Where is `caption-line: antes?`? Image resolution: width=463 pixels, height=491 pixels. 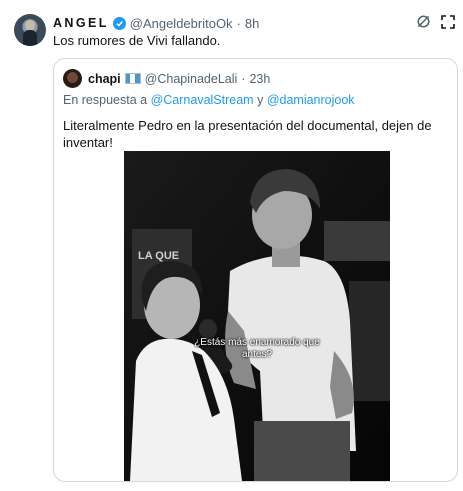
caption-line: antes? is located at coordinates (257, 354).